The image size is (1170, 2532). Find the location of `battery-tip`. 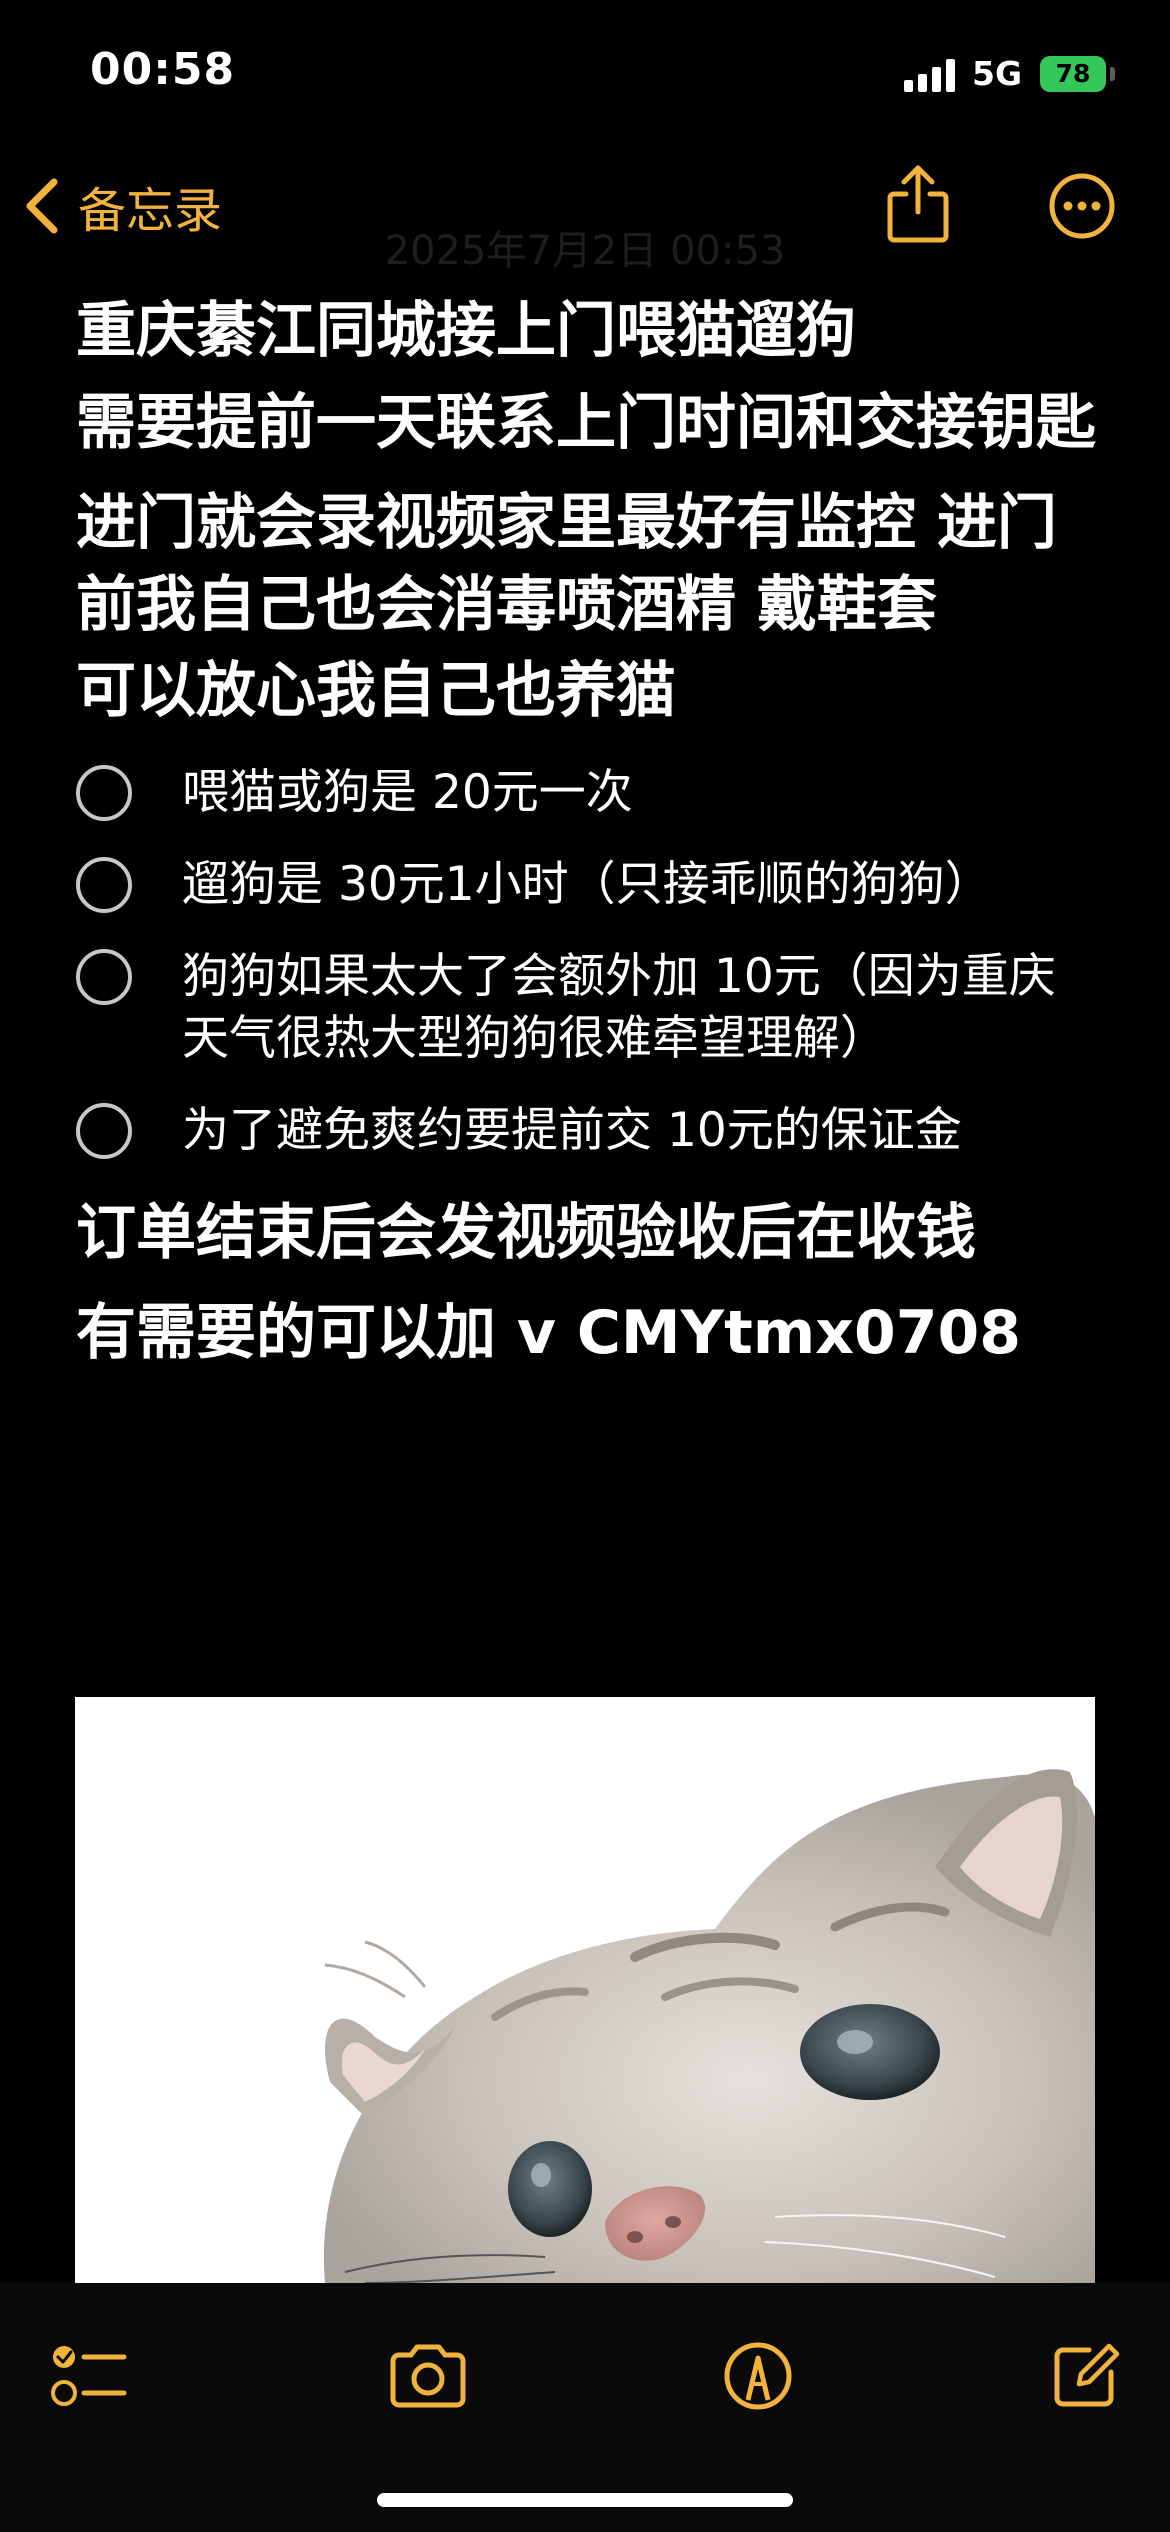

battery-tip is located at coordinates (1112, 74).